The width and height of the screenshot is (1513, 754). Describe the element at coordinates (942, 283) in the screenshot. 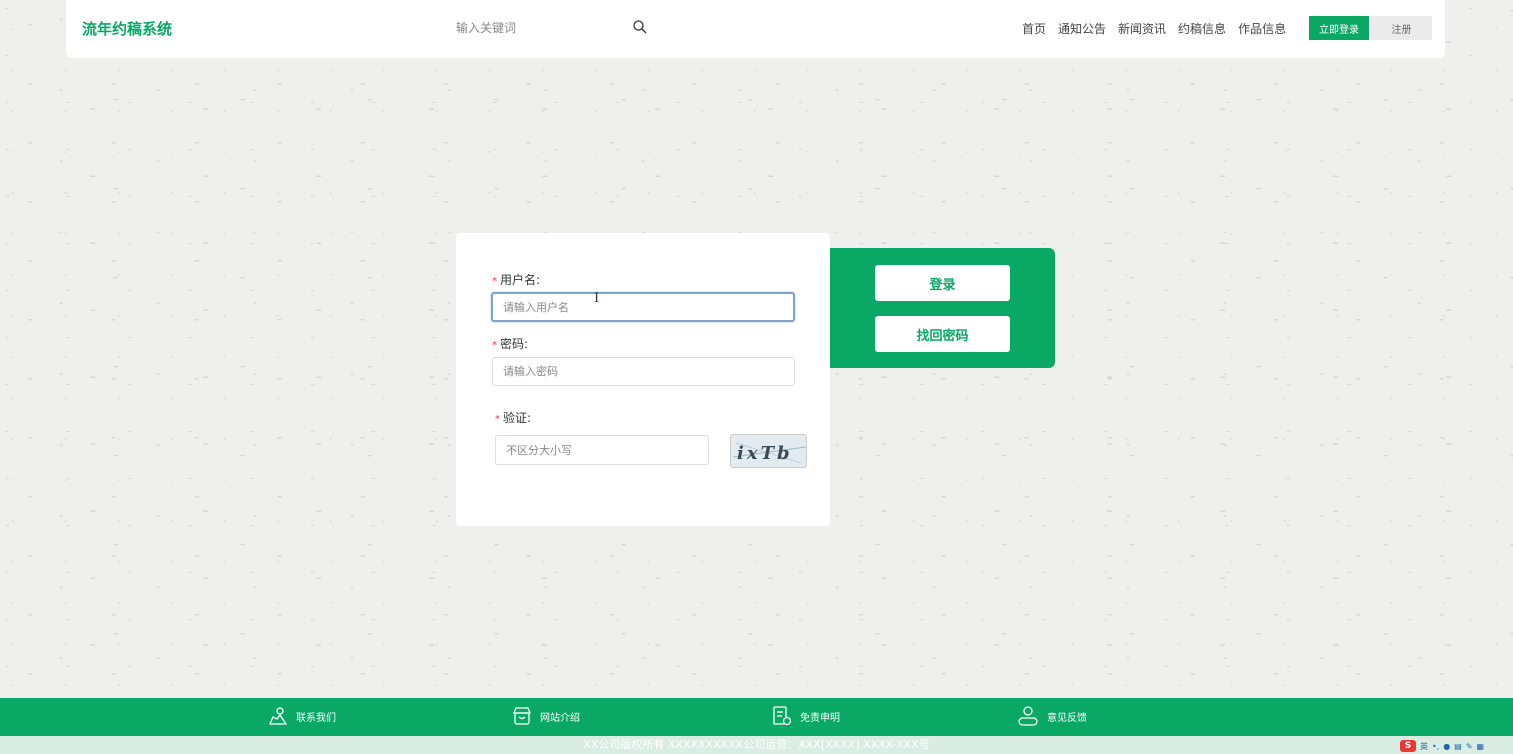

I see `login-button: 登录` at that location.